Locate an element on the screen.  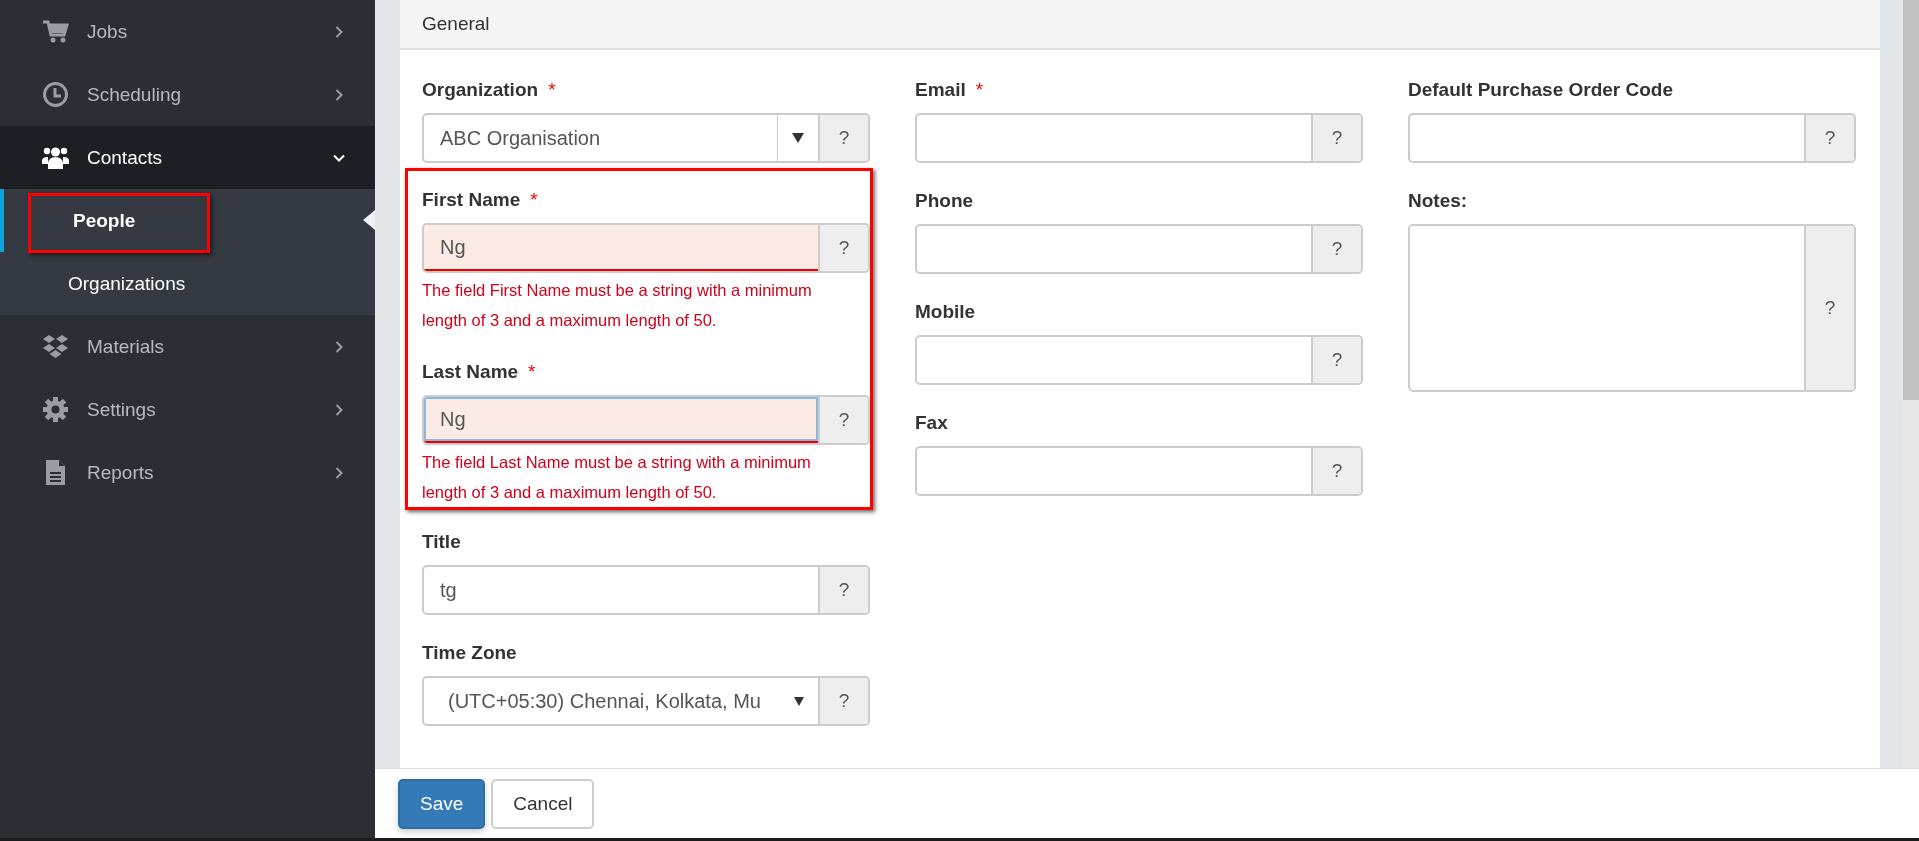
field-label: Title is located at coordinates (441, 542).